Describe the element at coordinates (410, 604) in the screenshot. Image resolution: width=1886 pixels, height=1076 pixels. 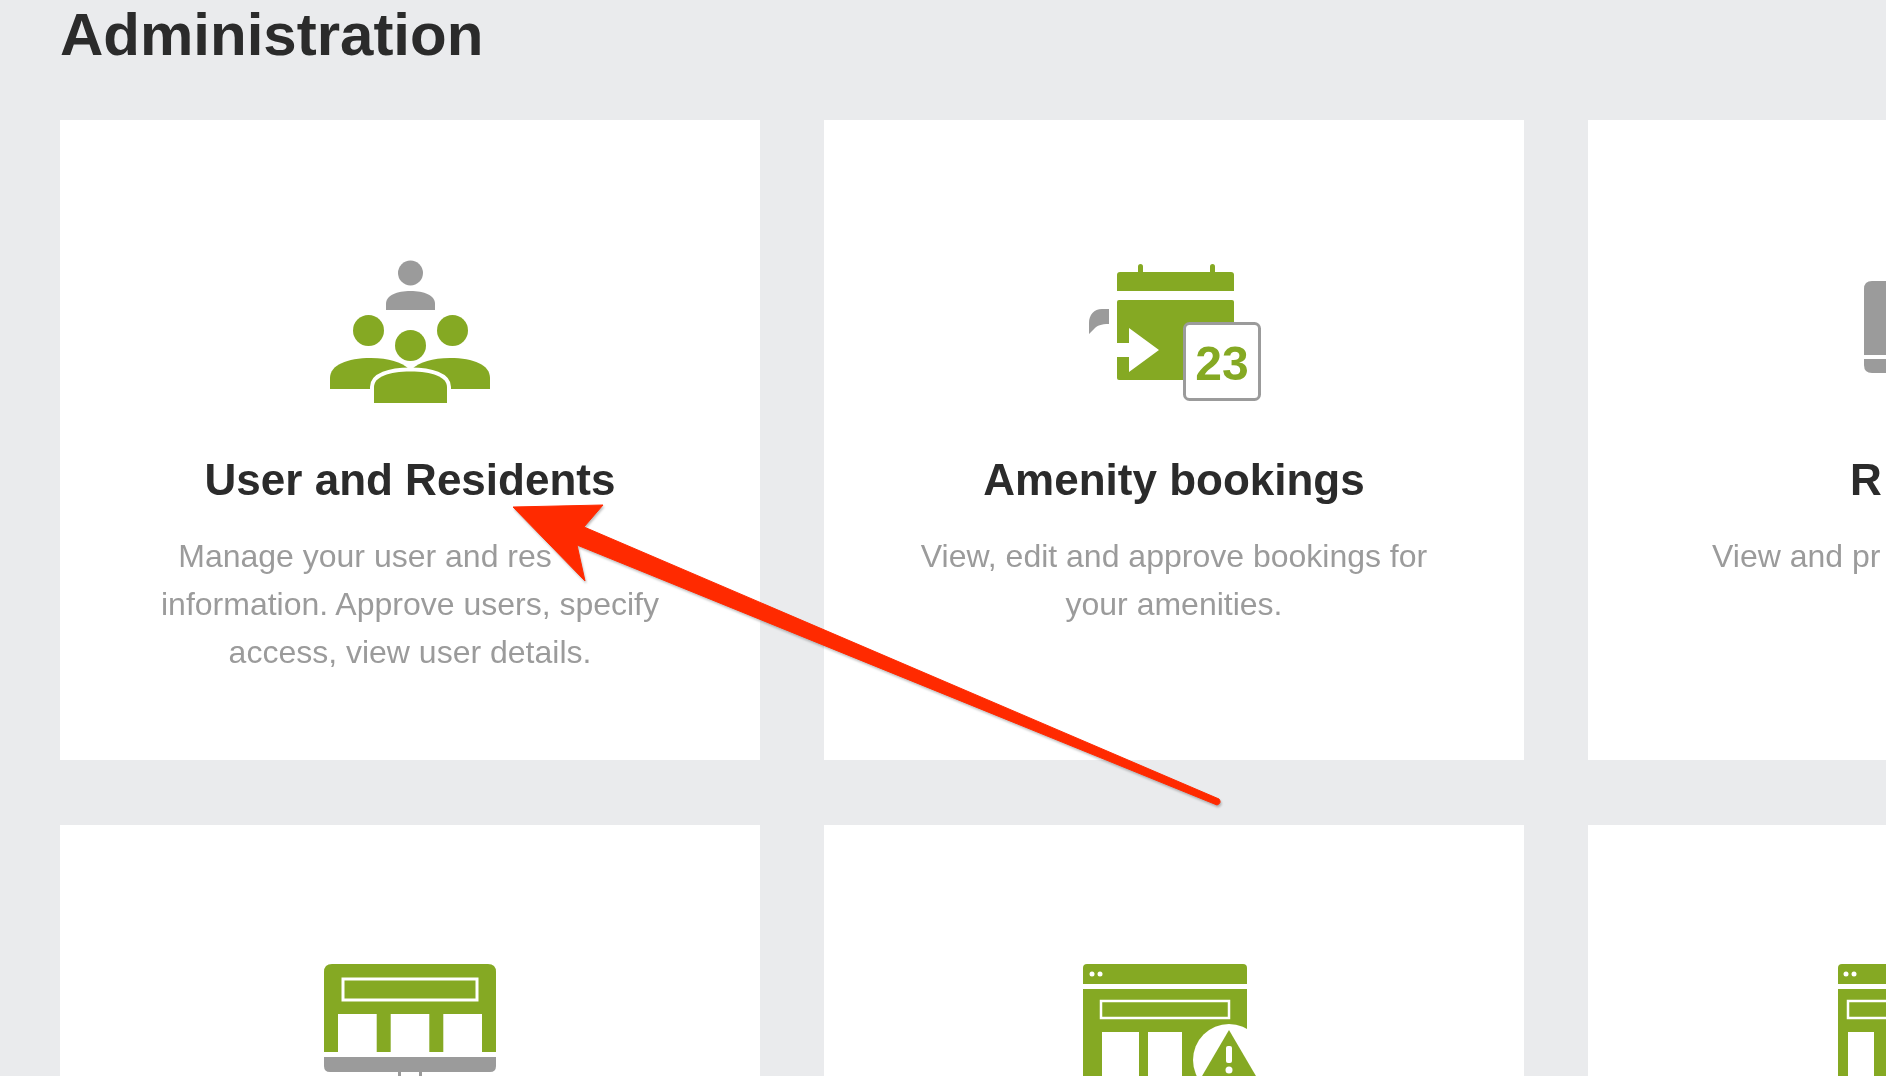
I see `card-description: Manage your user and res information. Approve users, specify access, view user details.` at that location.